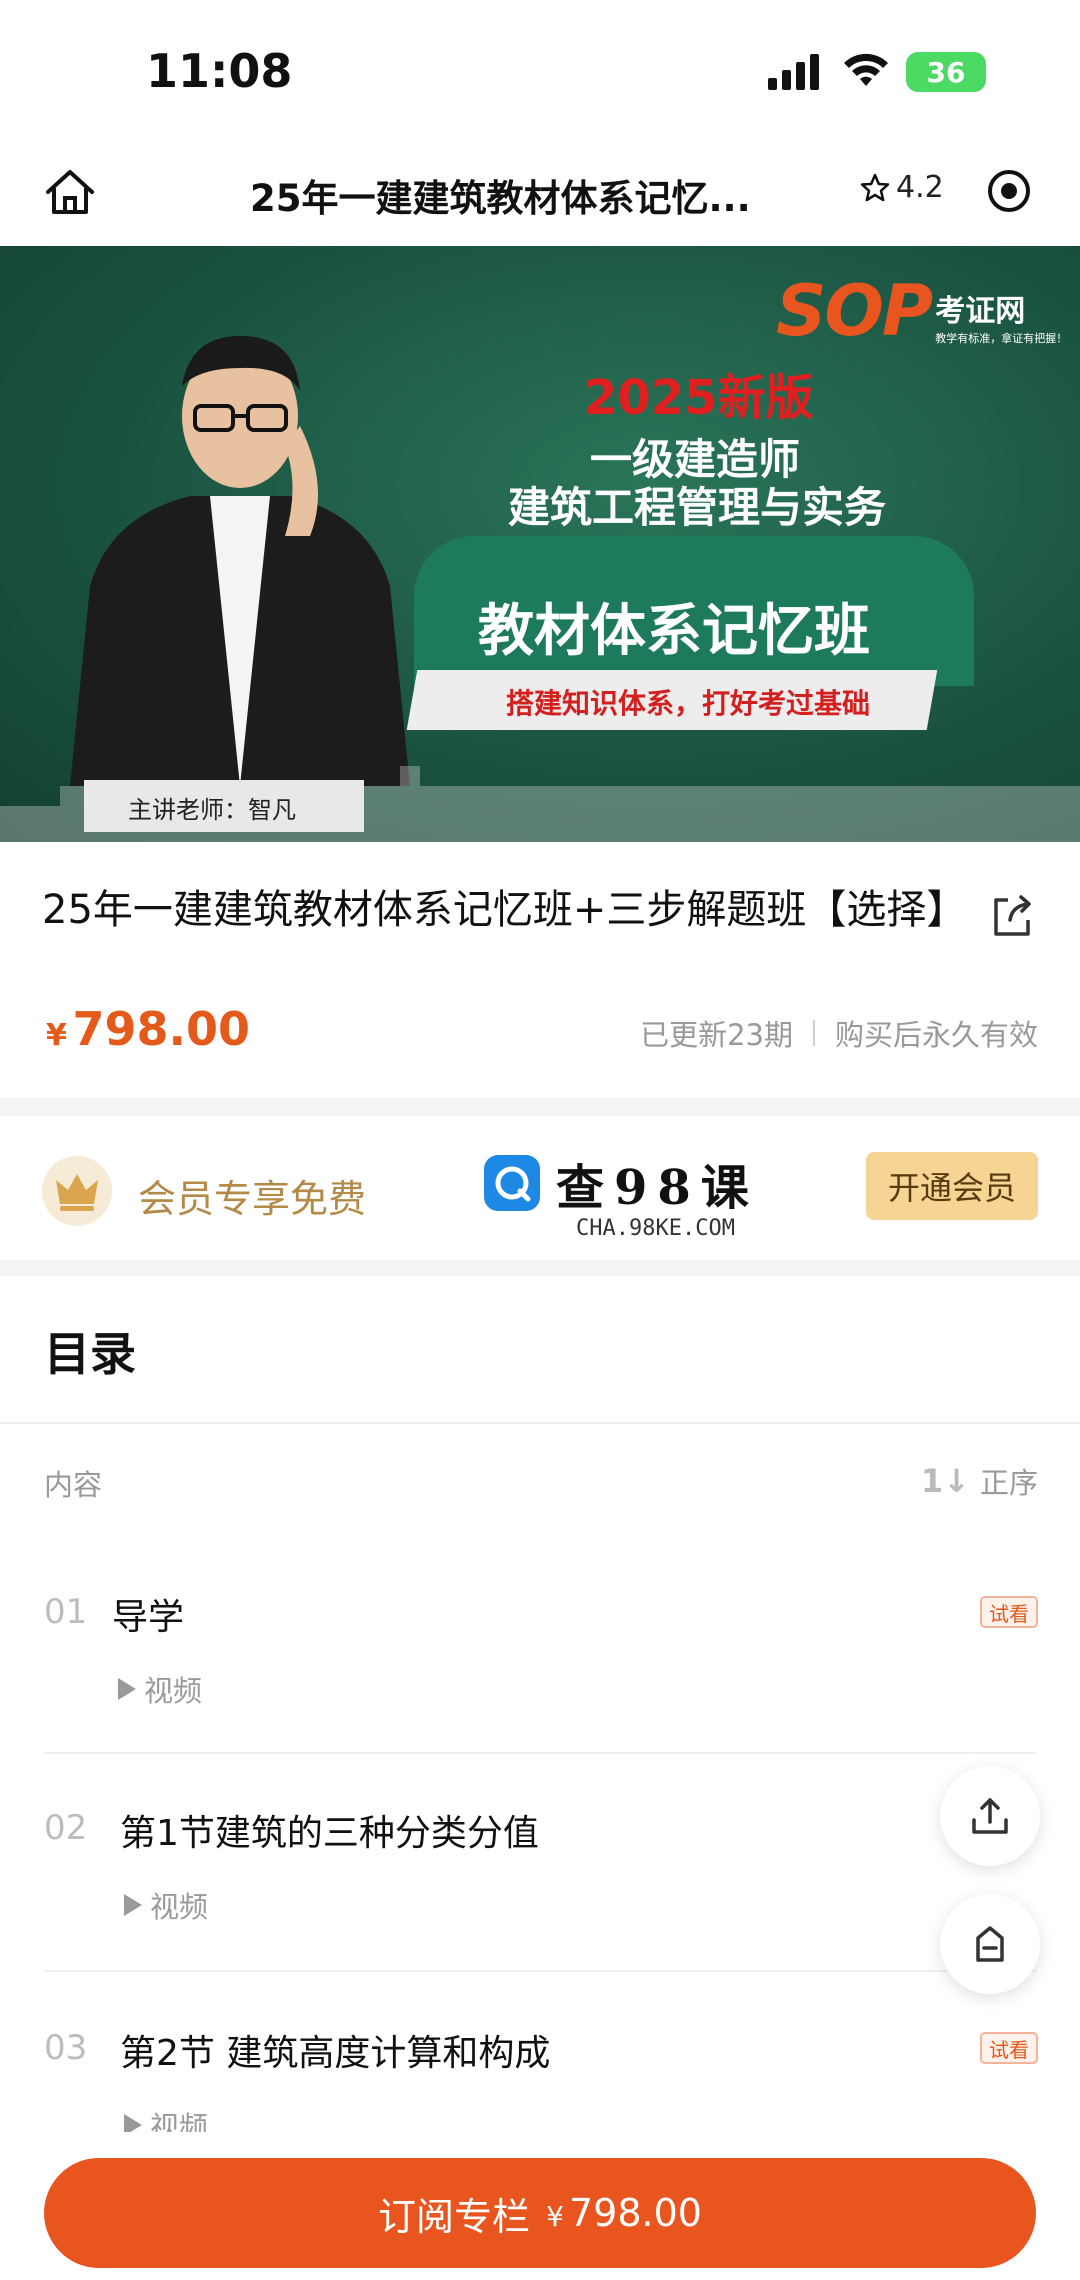 The width and height of the screenshot is (1080, 2280). Describe the element at coordinates (793, 72) in the screenshot. I see `signal-icon` at that location.